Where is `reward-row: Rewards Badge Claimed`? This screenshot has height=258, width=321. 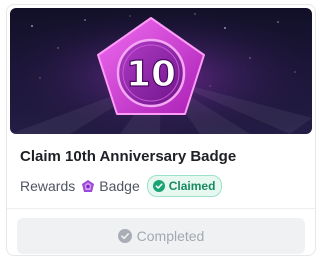
reward-row: Rewards Badge Claimed is located at coordinates (121, 186).